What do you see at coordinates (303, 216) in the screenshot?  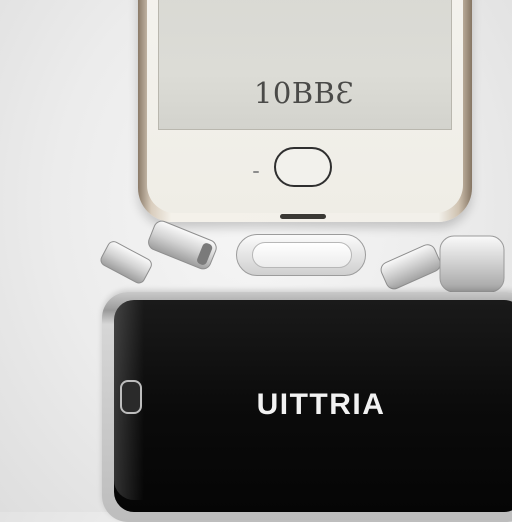 I see `top-phone-port` at bounding box center [303, 216].